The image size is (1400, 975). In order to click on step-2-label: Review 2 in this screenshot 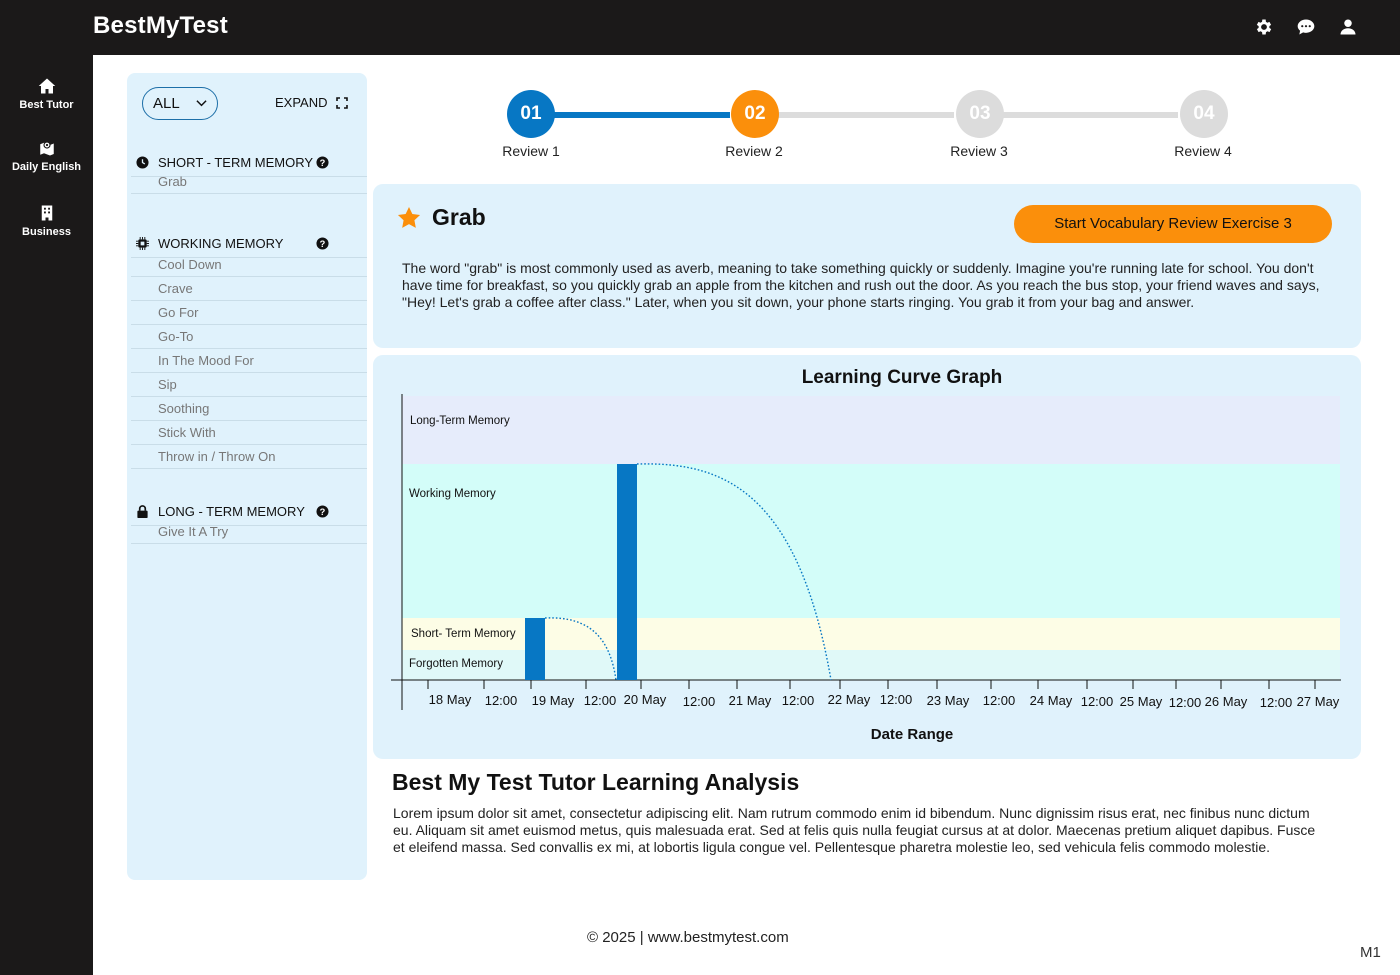, I will do `click(754, 151)`.